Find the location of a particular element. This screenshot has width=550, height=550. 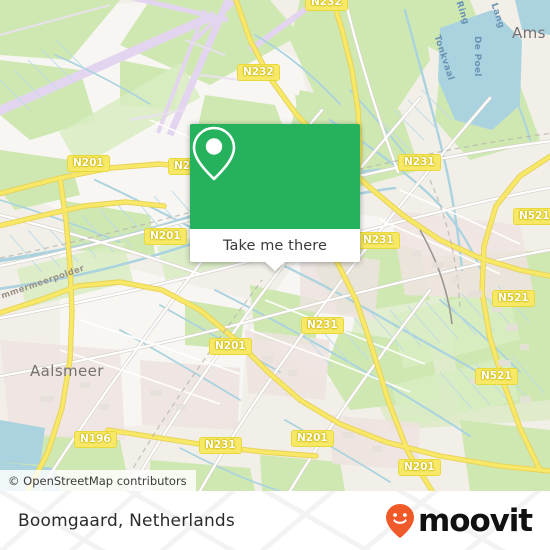

card-icon-area is located at coordinates (275, 176).